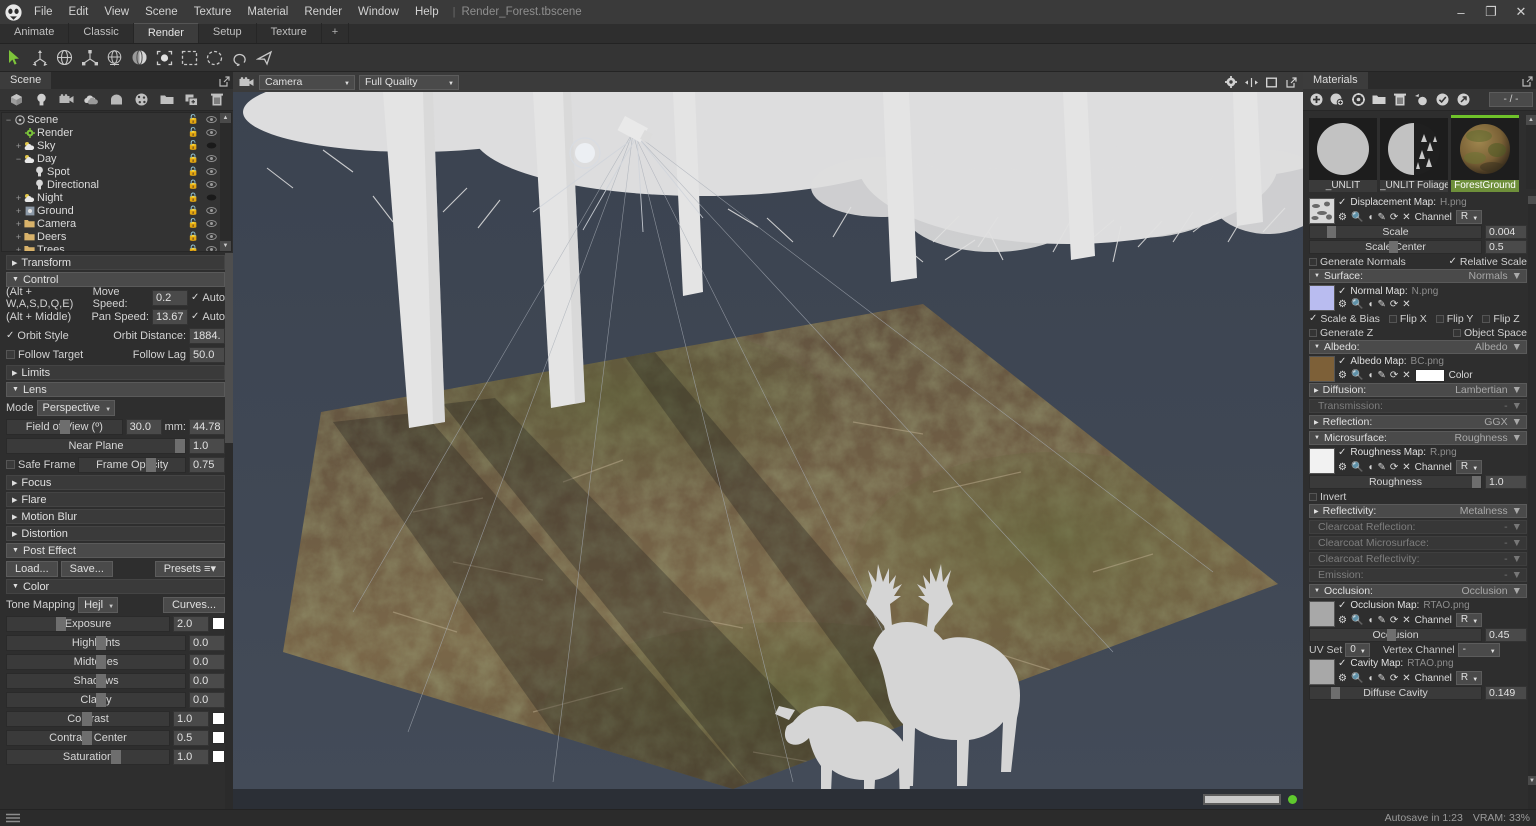 The height and width of the screenshot is (826, 1536). What do you see at coordinates (91, 100) in the screenshot?
I see `add-sky-icon` at bounding box center [91, 100].